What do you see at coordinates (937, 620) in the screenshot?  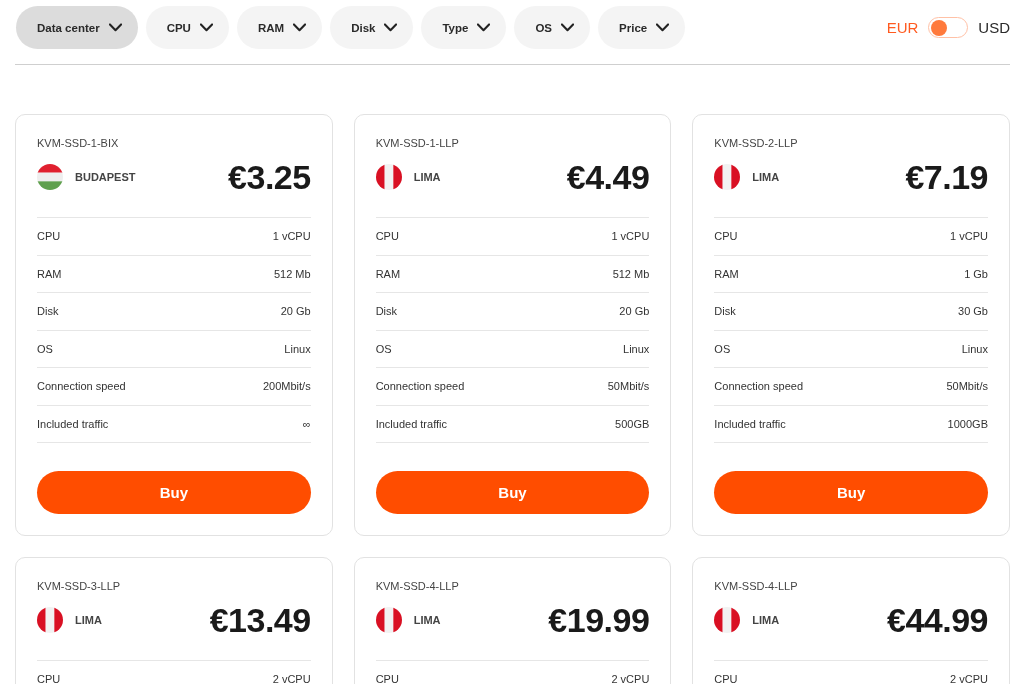 I see `price-text: €44.99` at bounding box center [937, 620].